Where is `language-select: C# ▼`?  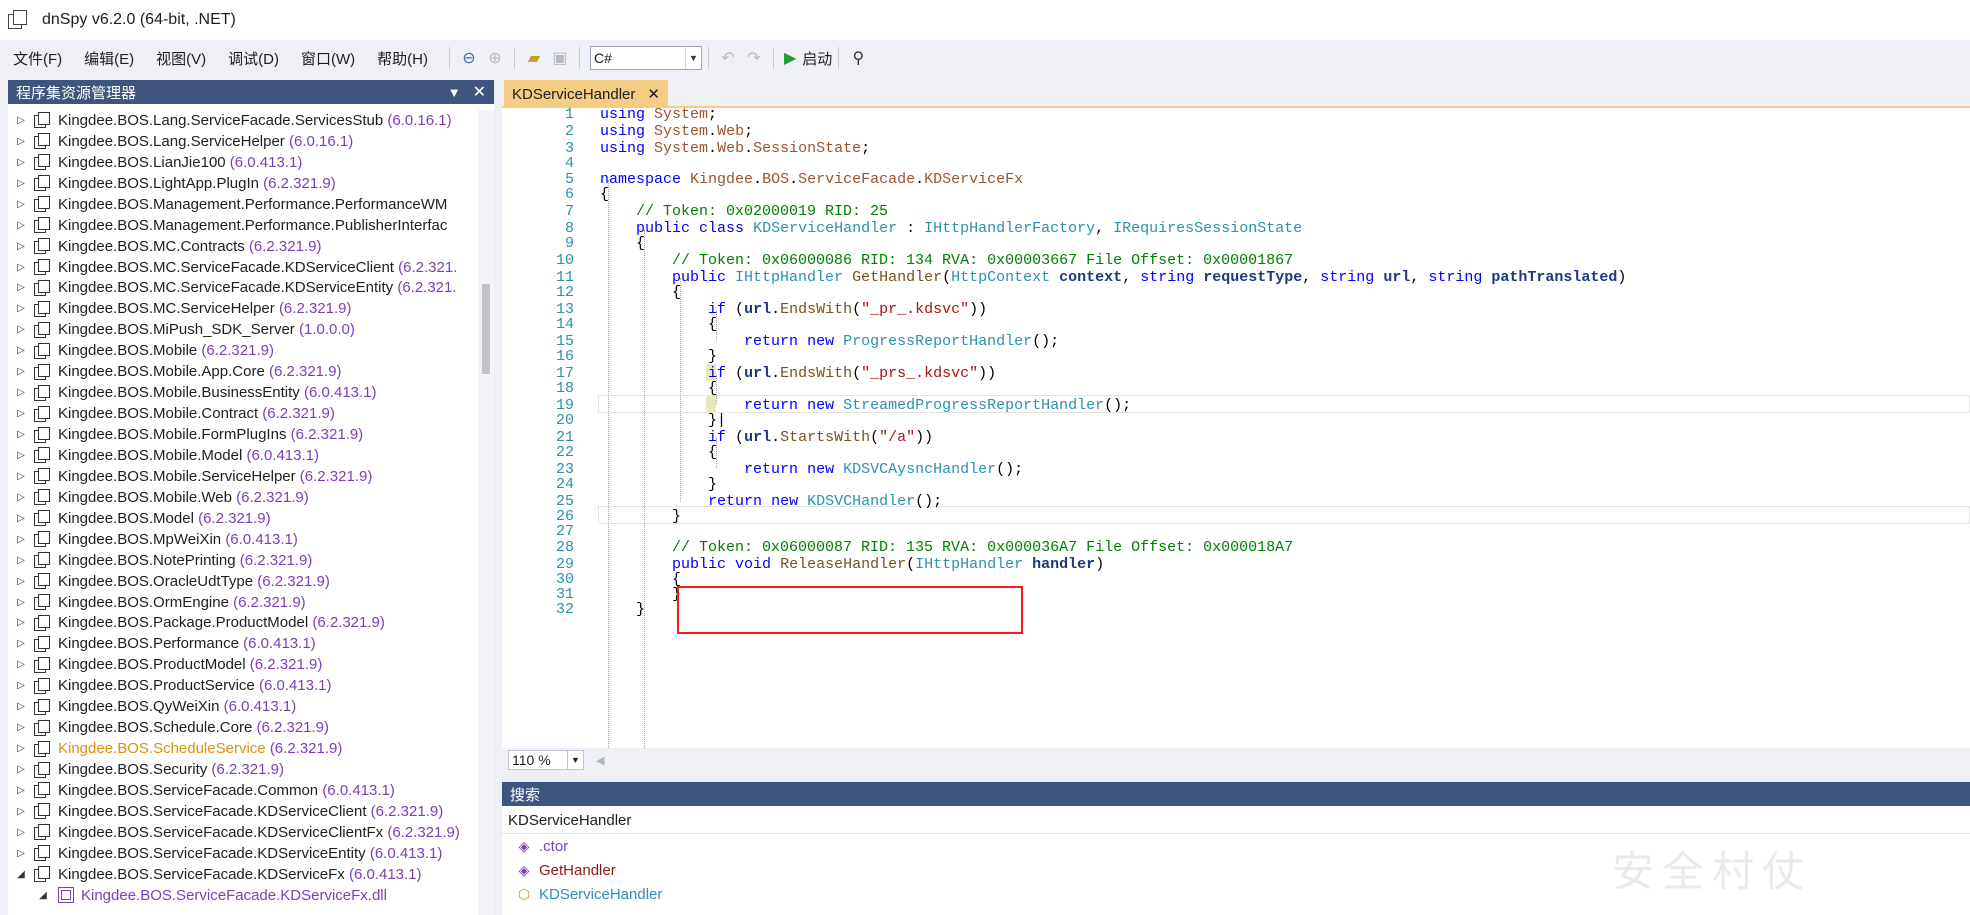
language-select: C# ▼ is located at coordinates (645, 58).